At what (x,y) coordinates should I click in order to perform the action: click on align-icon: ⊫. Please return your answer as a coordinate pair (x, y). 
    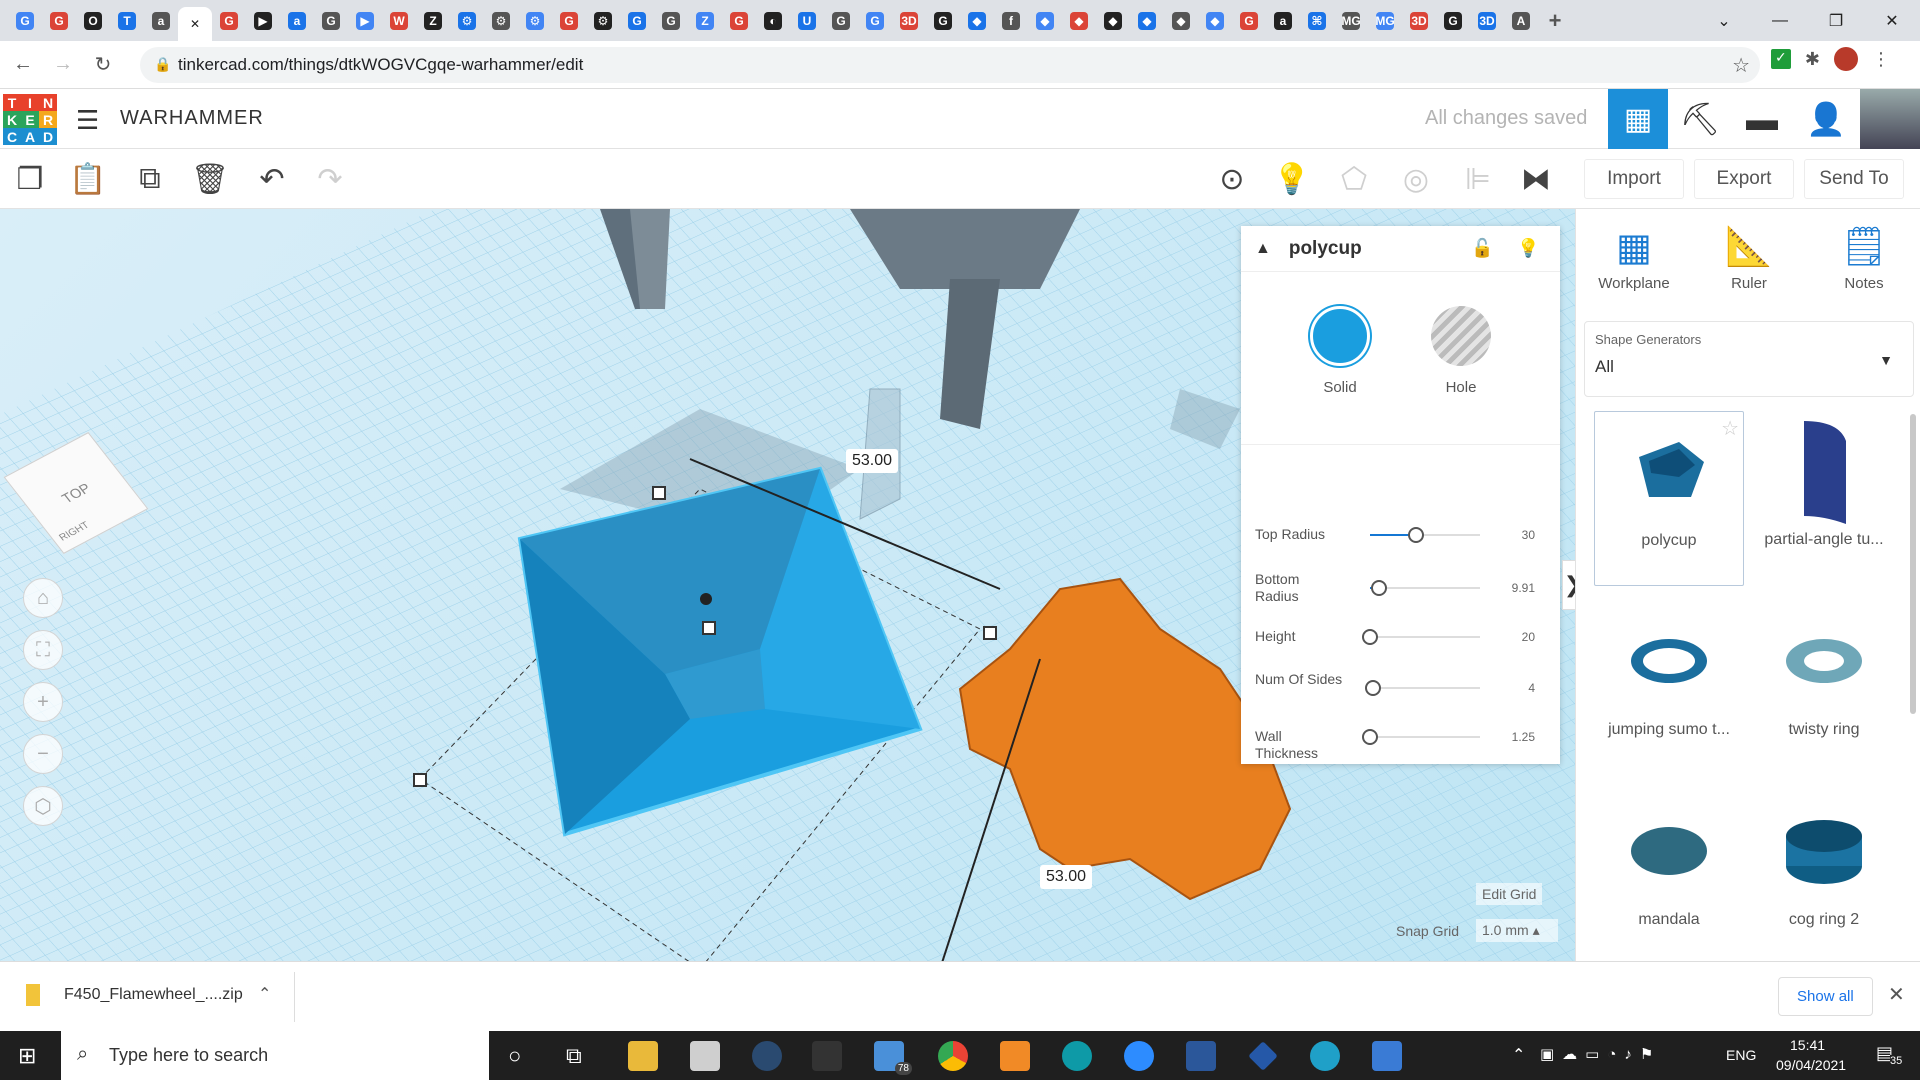
    Looking at the image, I should click on (1478, 179).